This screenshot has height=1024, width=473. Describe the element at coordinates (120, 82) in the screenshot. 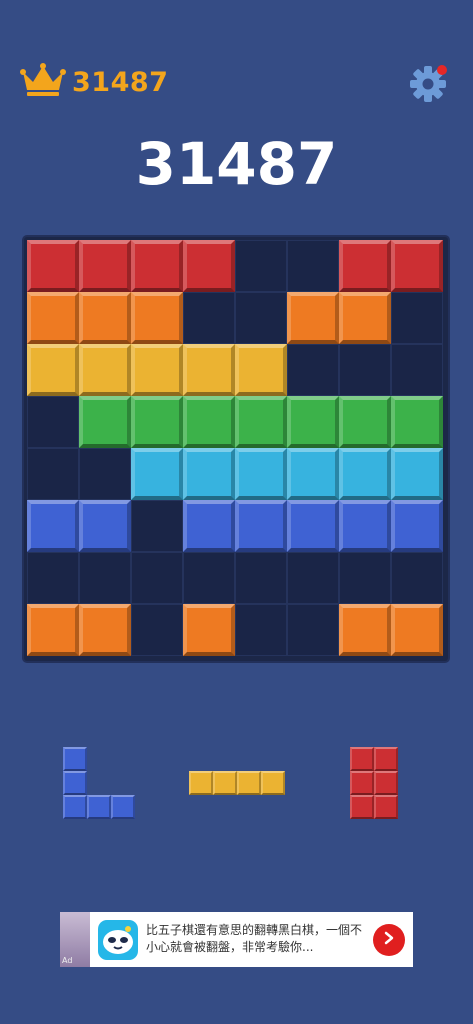

I see `best-score-value: 31487` at that location.